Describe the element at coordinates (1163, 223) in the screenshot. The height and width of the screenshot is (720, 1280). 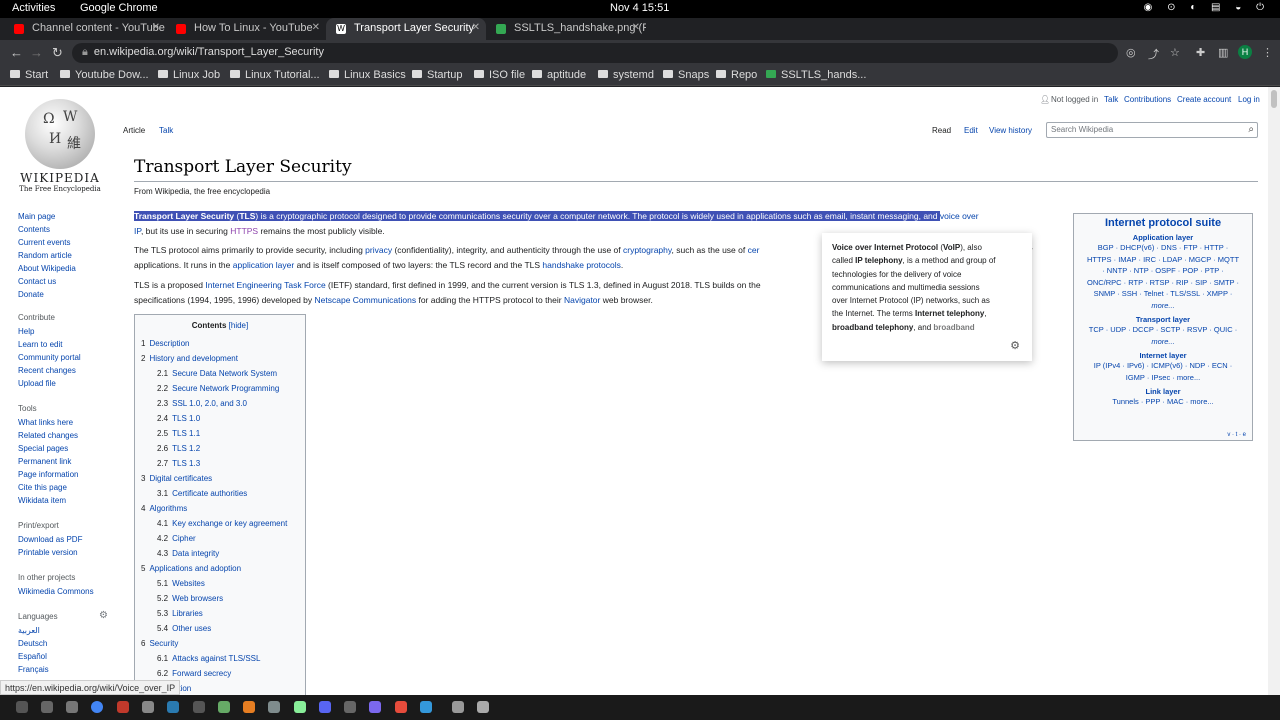
I see `infobox-title: Internet protocol suite` at that location.